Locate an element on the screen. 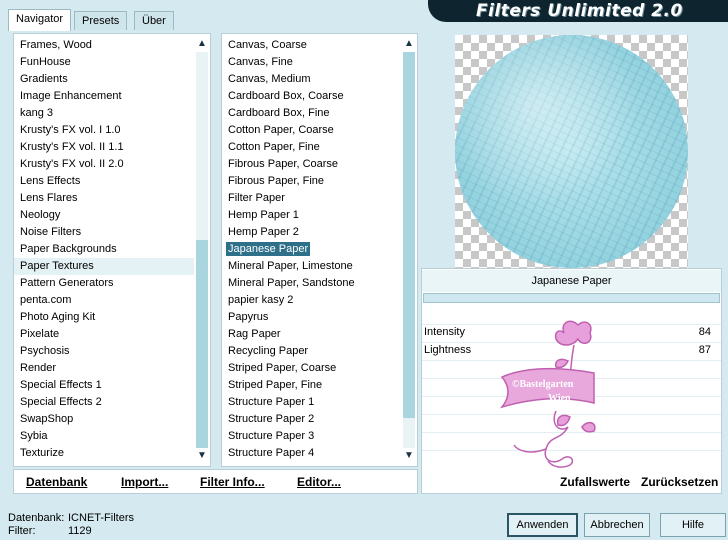 The height and width of the screenshot is (540, 728). tab-navigator: Navigator is located at coordinates (40, 20).